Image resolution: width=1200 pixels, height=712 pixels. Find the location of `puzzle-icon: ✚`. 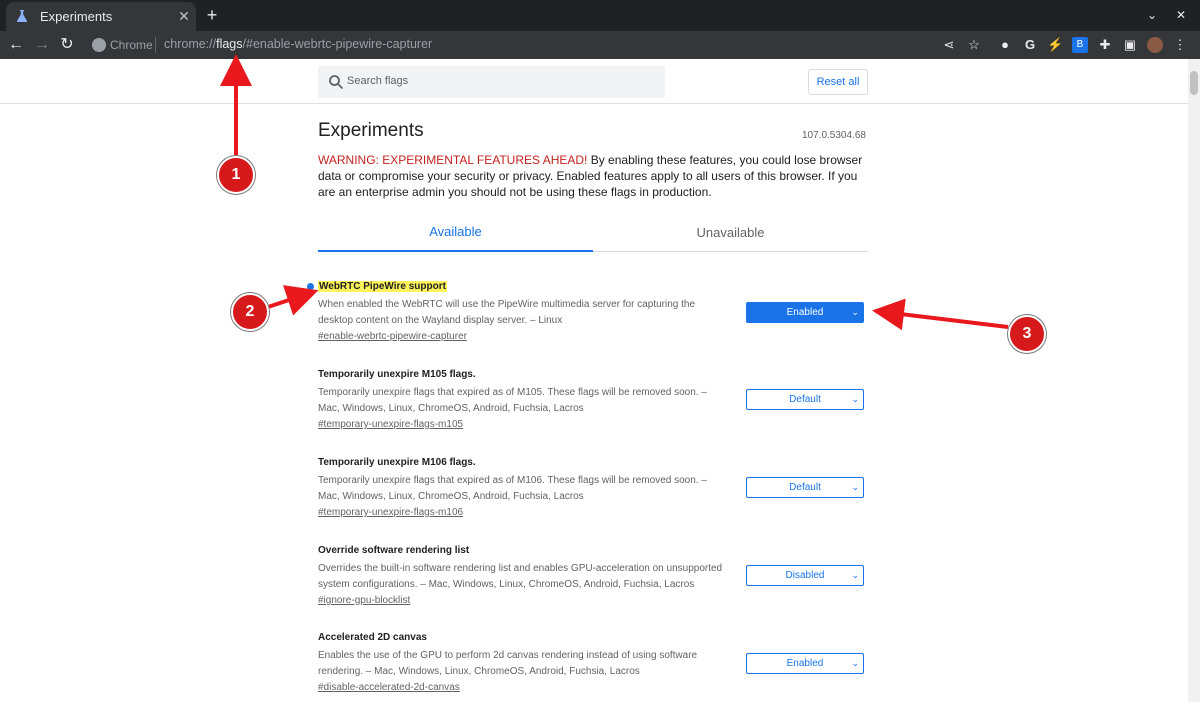

puzzle-icon: ✚ is located at coordinates (1105, 45).